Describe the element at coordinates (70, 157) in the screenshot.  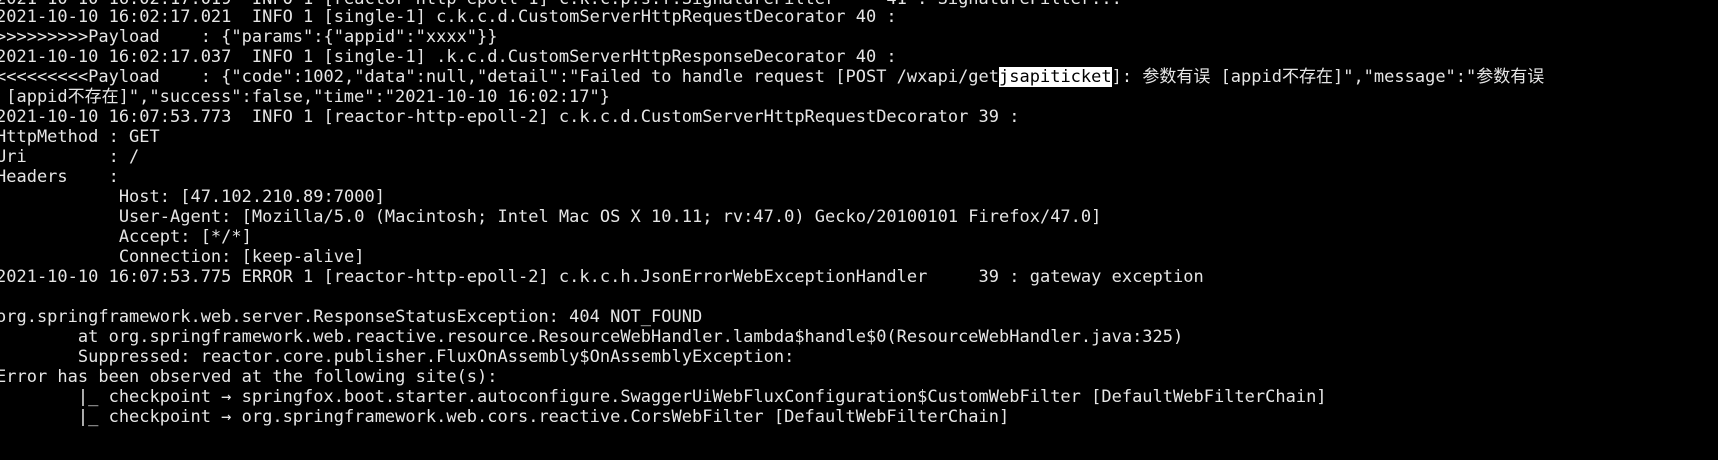
I see `terminal-line: Uri : /` at that location.